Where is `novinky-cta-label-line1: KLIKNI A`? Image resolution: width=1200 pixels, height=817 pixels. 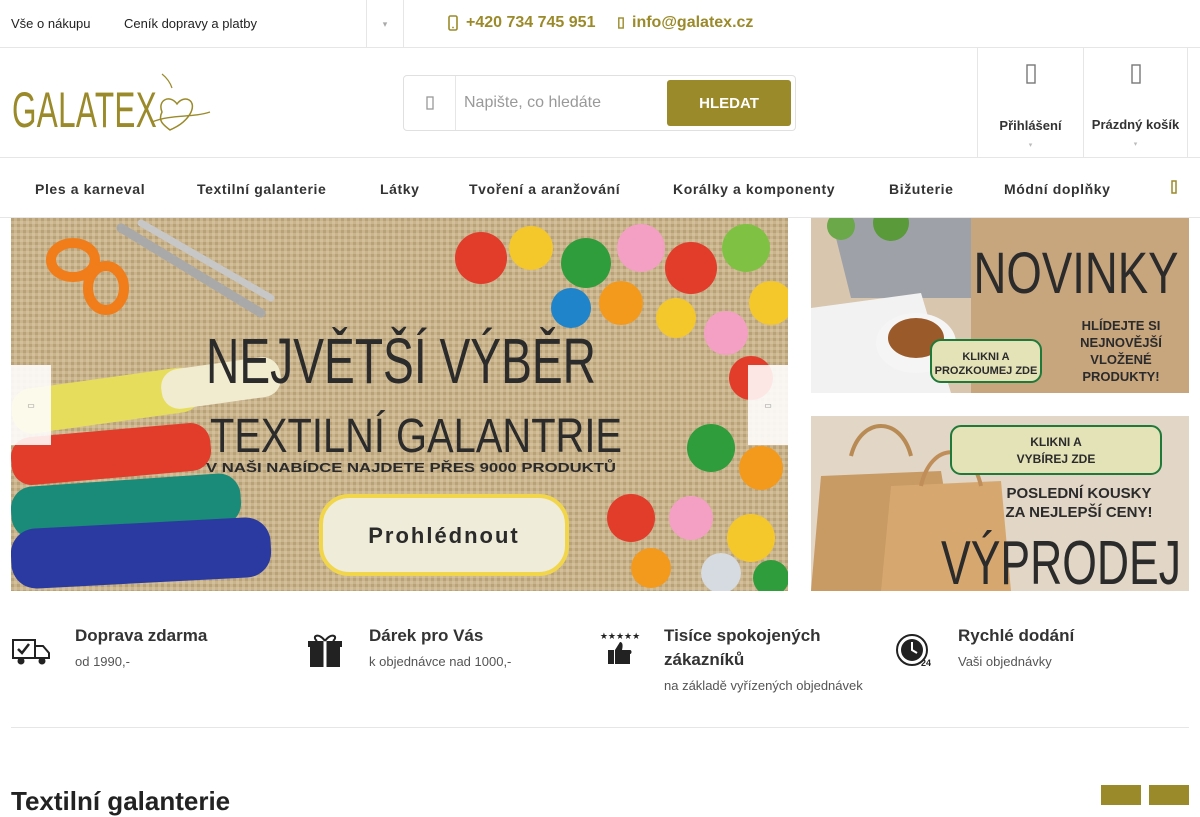 novinky-cta-label-line1: KLIKNI A is located at coordinates (985, 357).